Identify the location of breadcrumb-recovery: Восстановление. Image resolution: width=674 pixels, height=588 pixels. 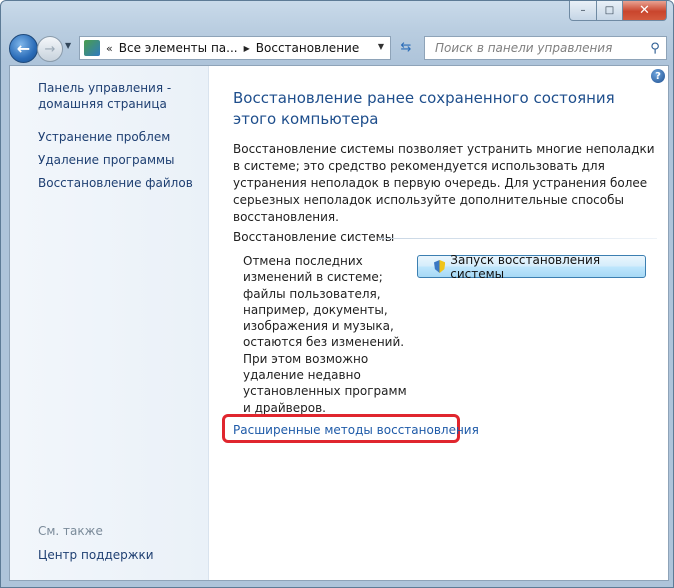
(307, 48).